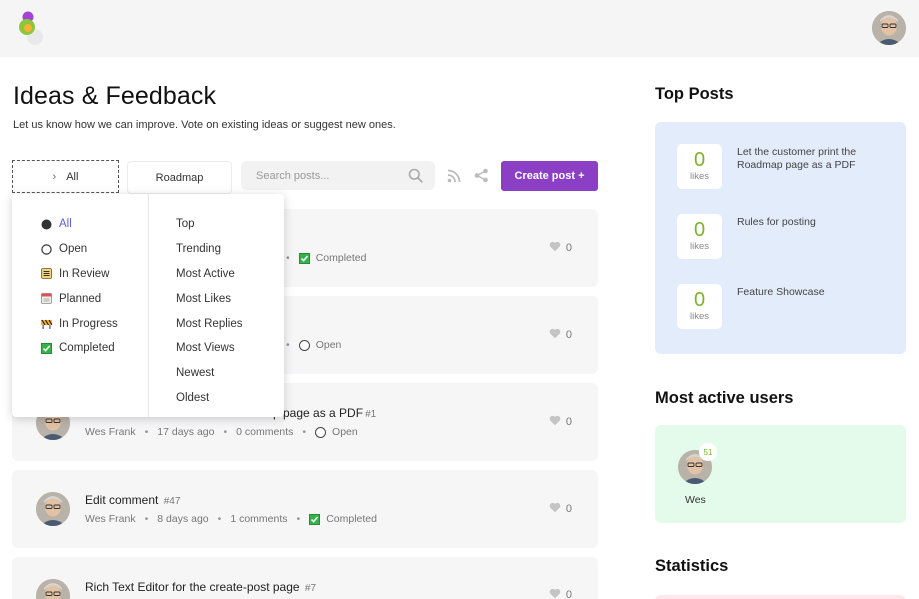  Describe the element at coordinates (79, 249) in the screenshot. I see `status-option-open: Open` at that location.